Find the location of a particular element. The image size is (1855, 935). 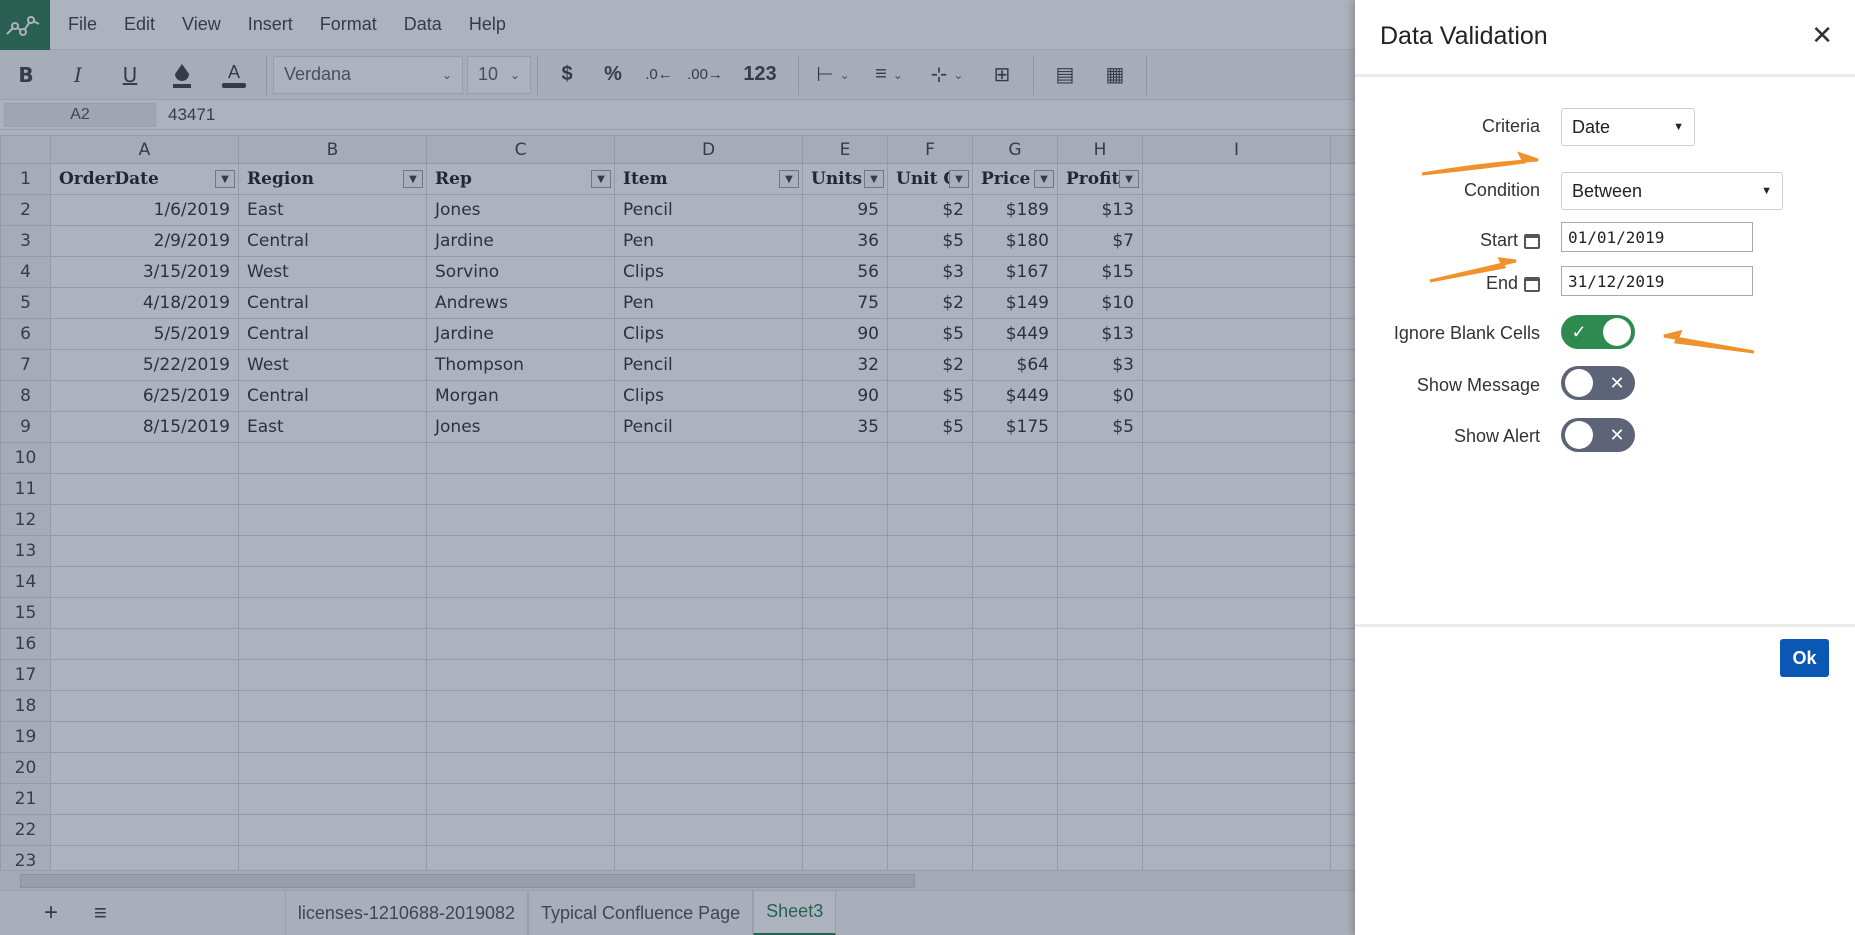

start-label-group: Start is located at coordinates (1447, 240).